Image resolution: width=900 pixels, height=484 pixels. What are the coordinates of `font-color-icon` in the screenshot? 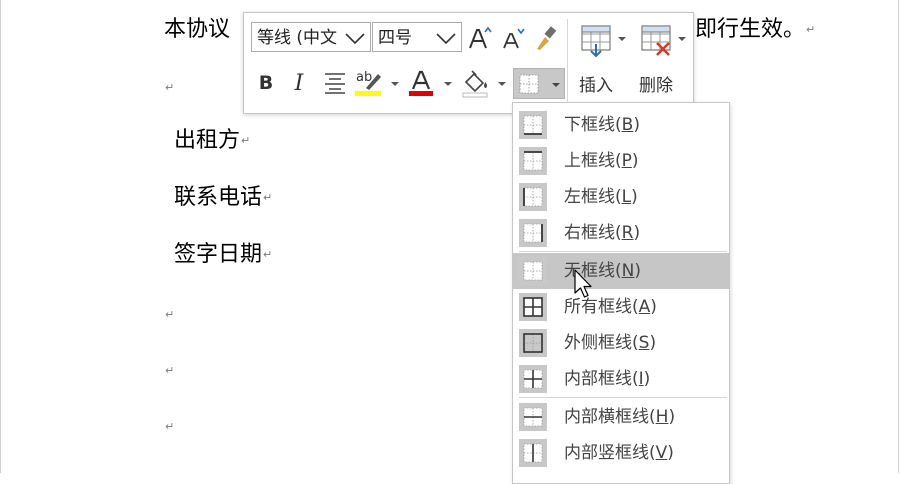 It's located at (421, 83).